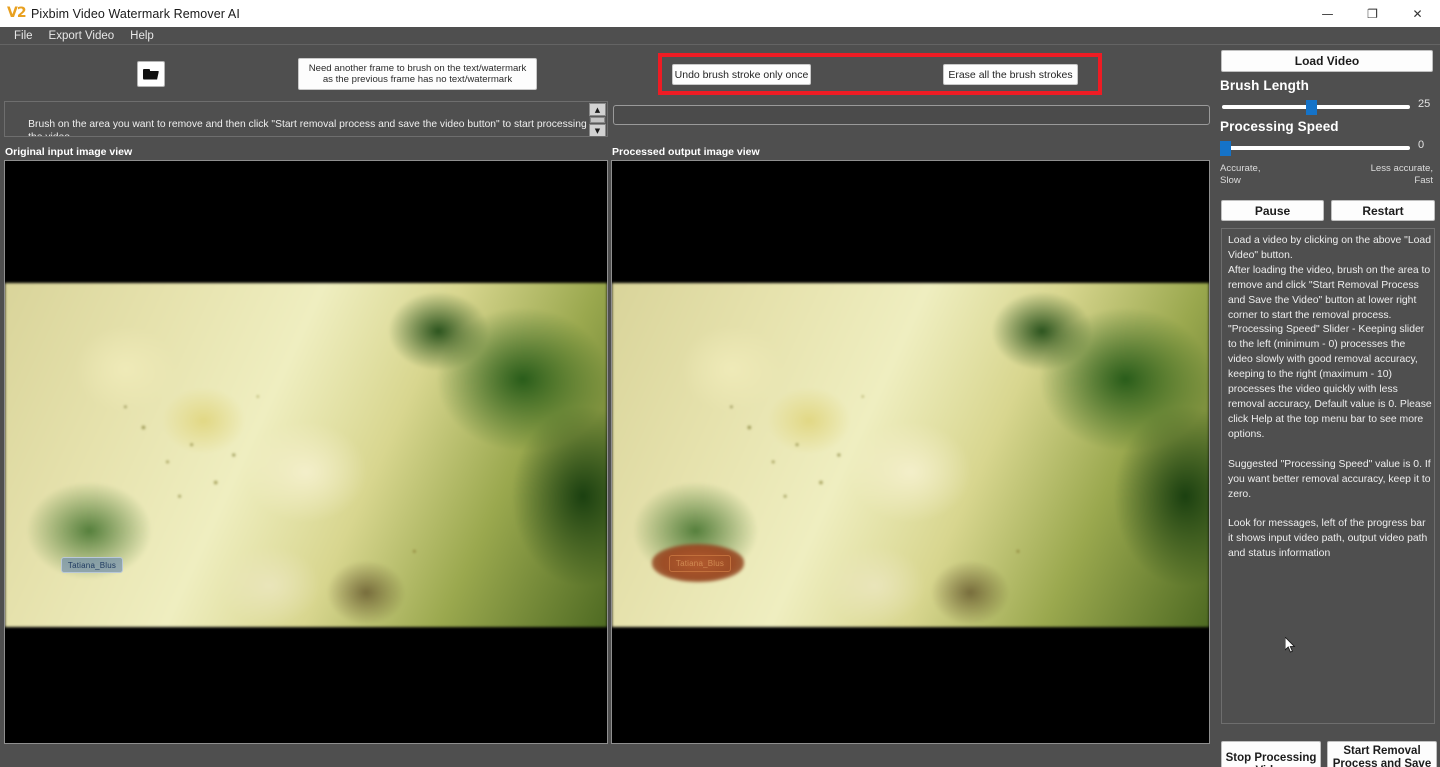  Describe the element at coordinates (1225, 148) in the screenshot. I see `processing-speed-slider-thumb` at that location.